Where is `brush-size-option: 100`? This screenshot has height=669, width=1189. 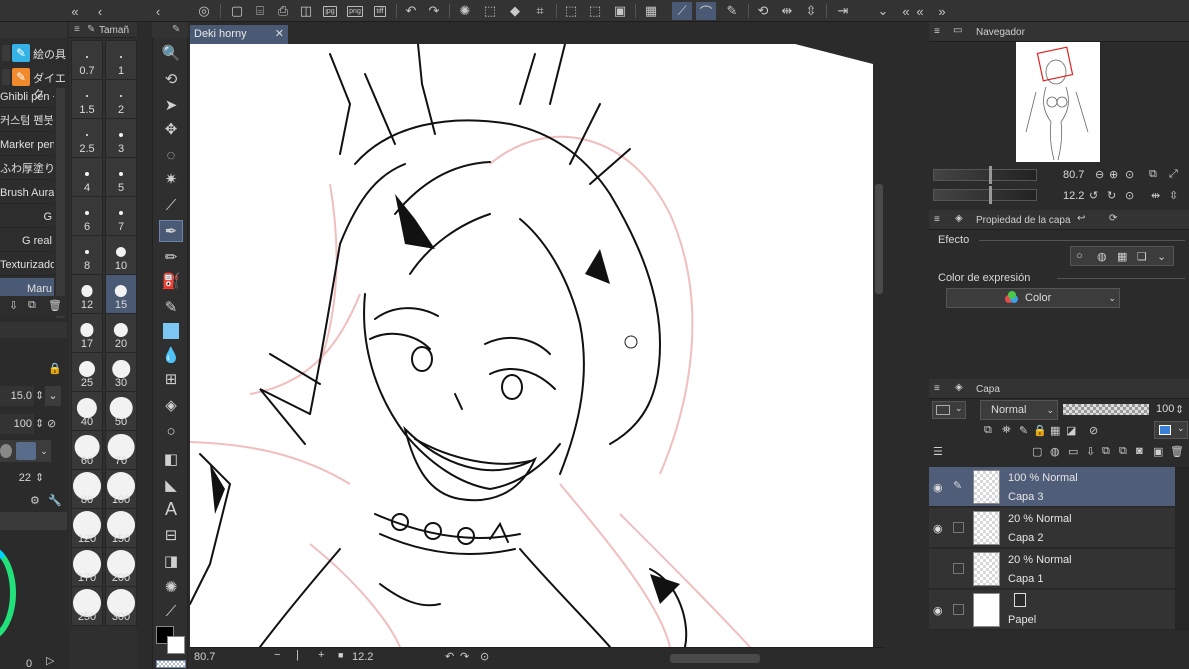 brush-size-option: 100 is located at coordinates (121, 489).